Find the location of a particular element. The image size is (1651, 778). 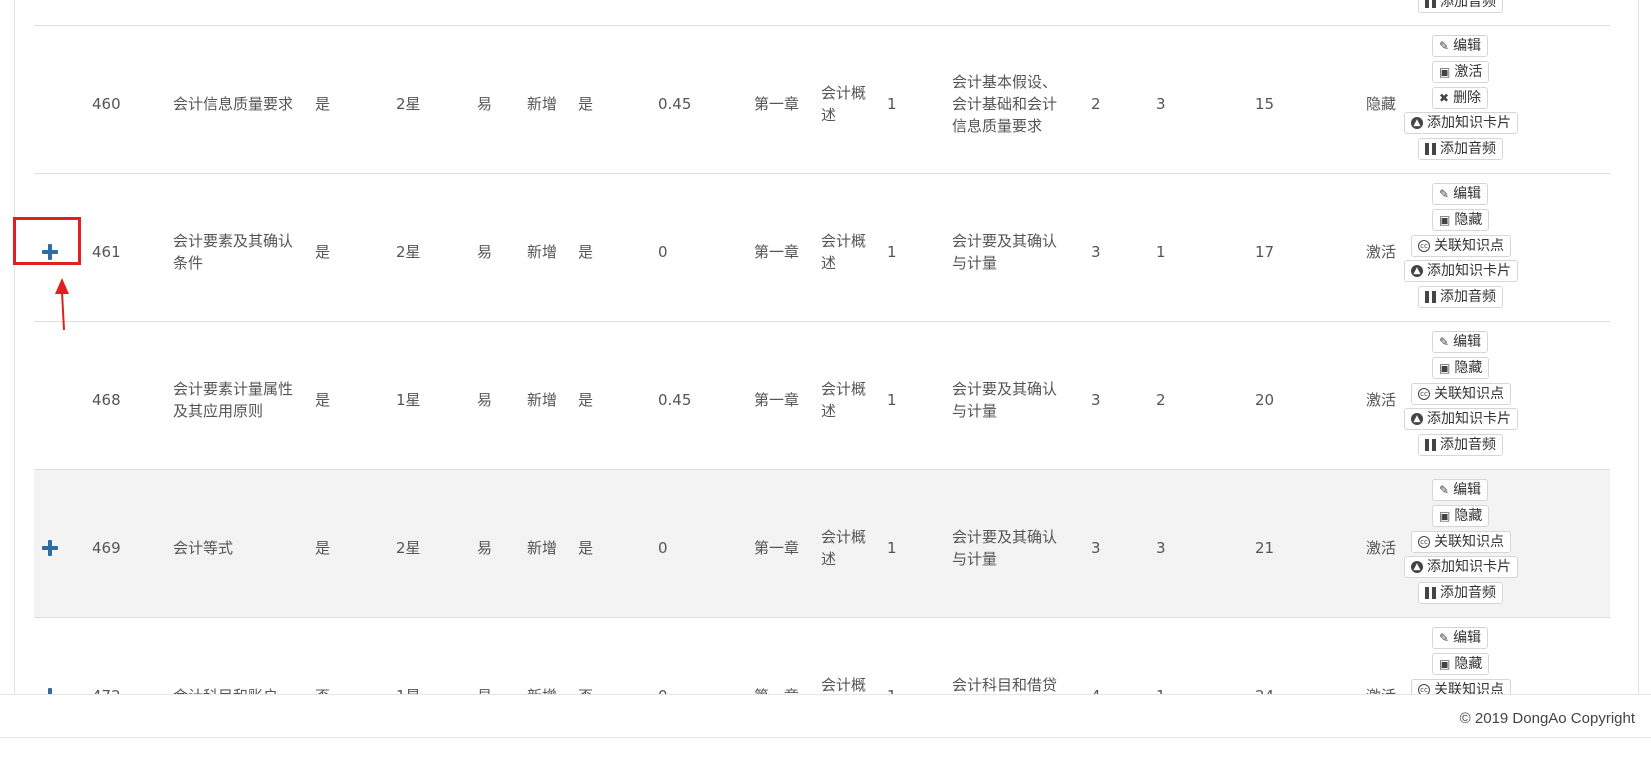

row-id: 461 is located at coordinates (106, 251).